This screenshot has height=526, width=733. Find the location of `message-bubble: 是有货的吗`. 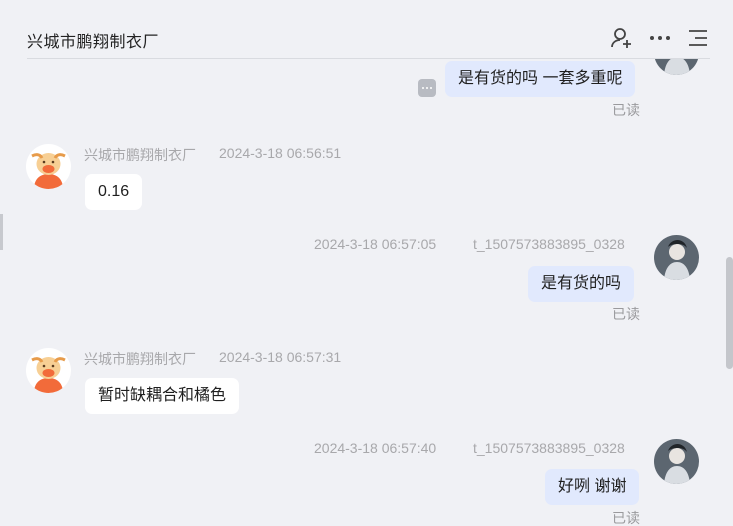

message-bubble: 是有货的吗 is located at coordinates (581, 284).